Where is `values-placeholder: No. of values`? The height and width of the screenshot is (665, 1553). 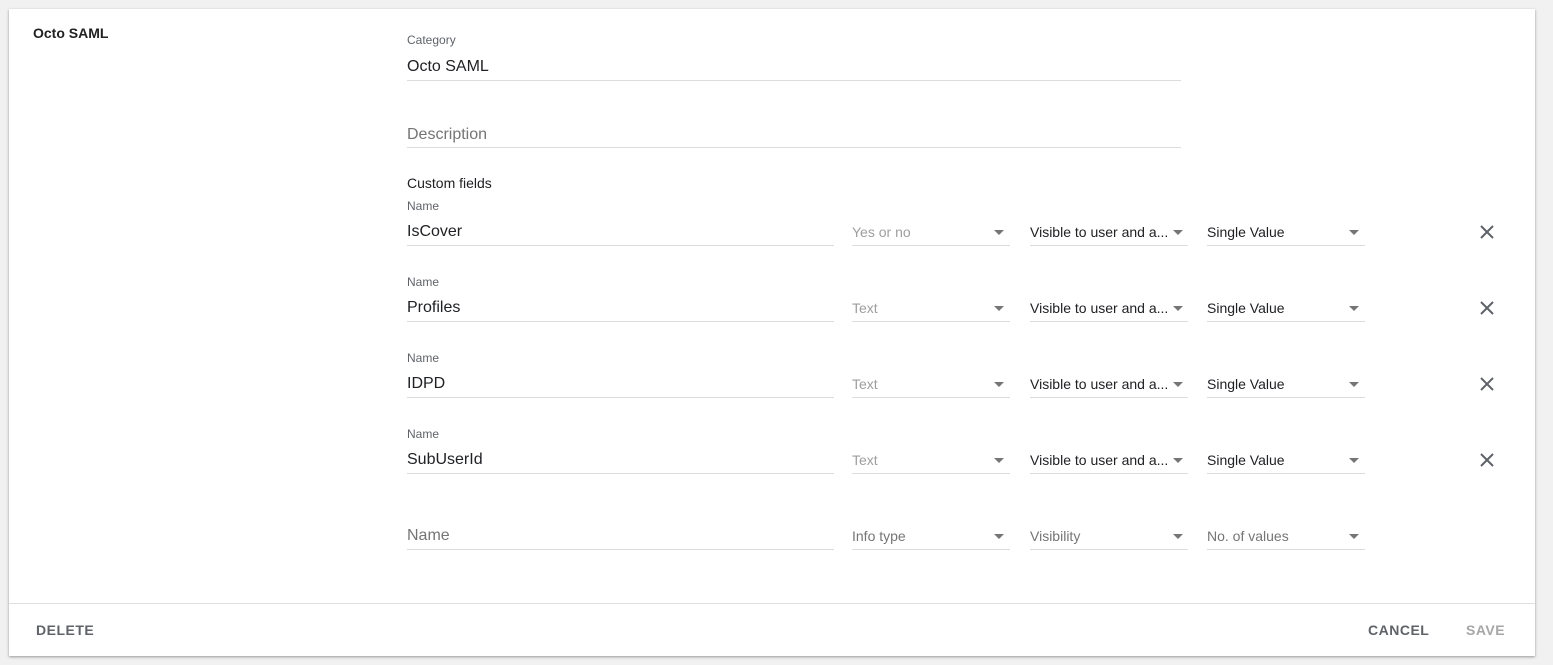 values-placeholder: No. of values is located at coordinates (1248, 536).